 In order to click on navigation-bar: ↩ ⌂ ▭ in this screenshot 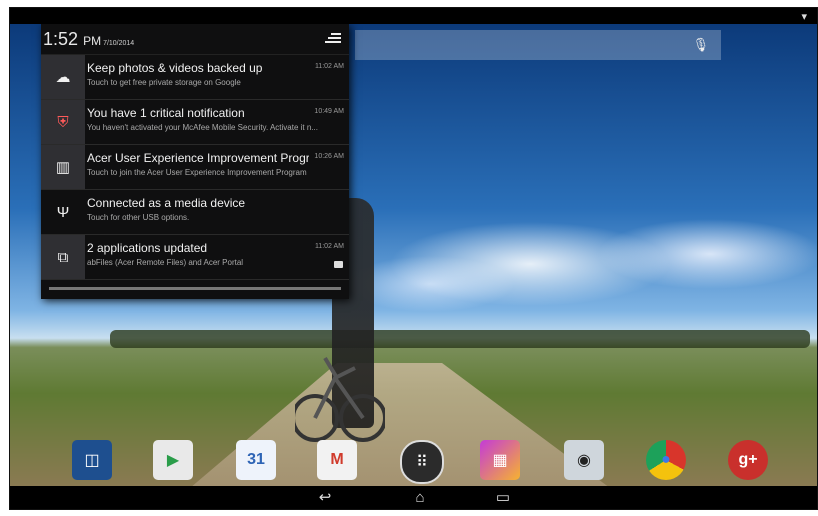, I will do `click(413, 497)`.